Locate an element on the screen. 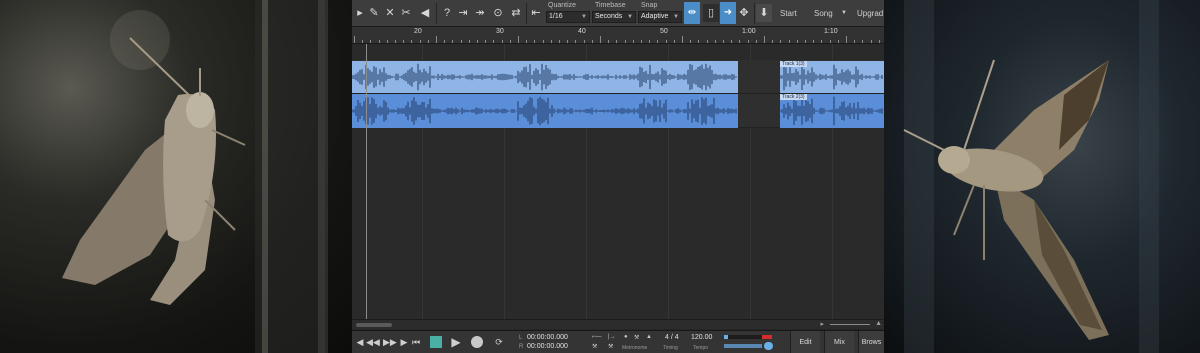 This screenshot has height=353, width=1200. forward-icon: ▶ is located at coordinates (404, 342).